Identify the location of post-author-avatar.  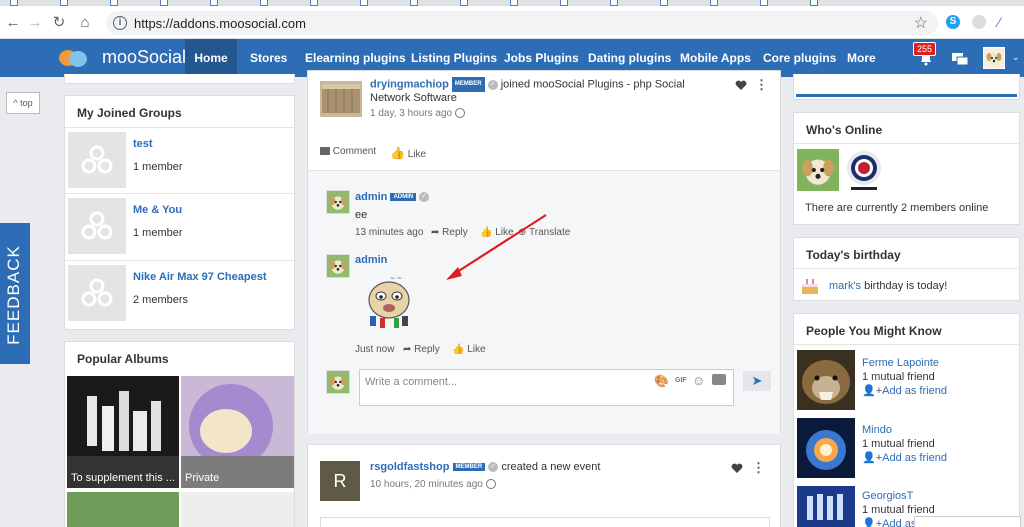
(341, 99).